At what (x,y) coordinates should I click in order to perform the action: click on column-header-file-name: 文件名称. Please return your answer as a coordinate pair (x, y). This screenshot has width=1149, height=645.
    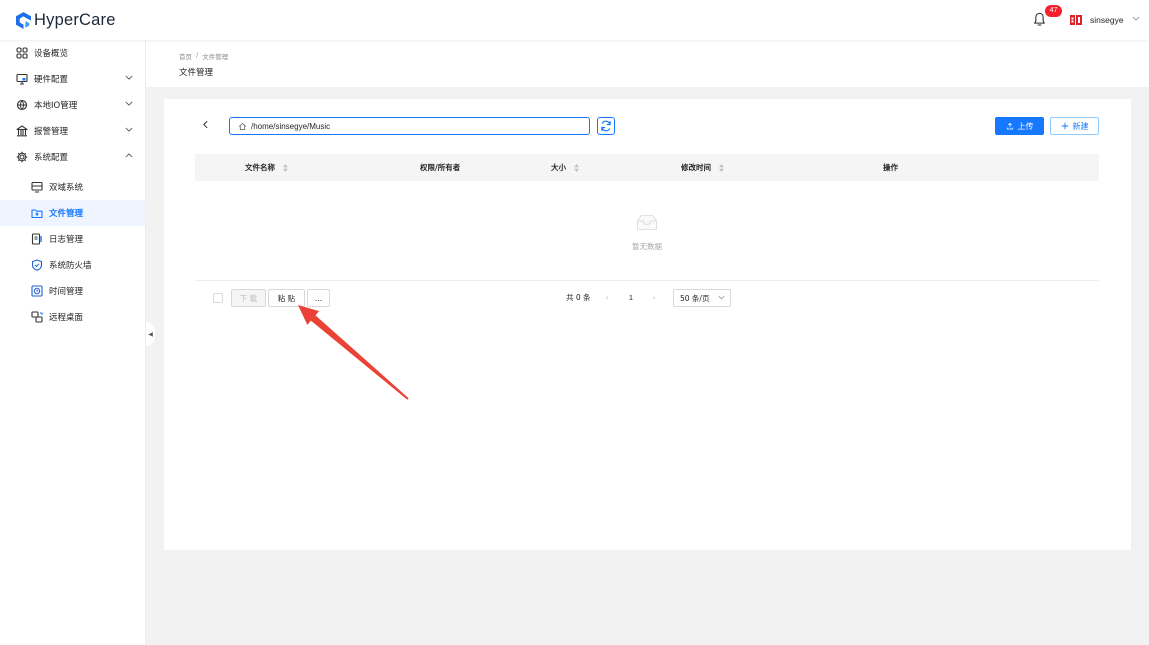
    Looking at the image, I should click on (266, 167).